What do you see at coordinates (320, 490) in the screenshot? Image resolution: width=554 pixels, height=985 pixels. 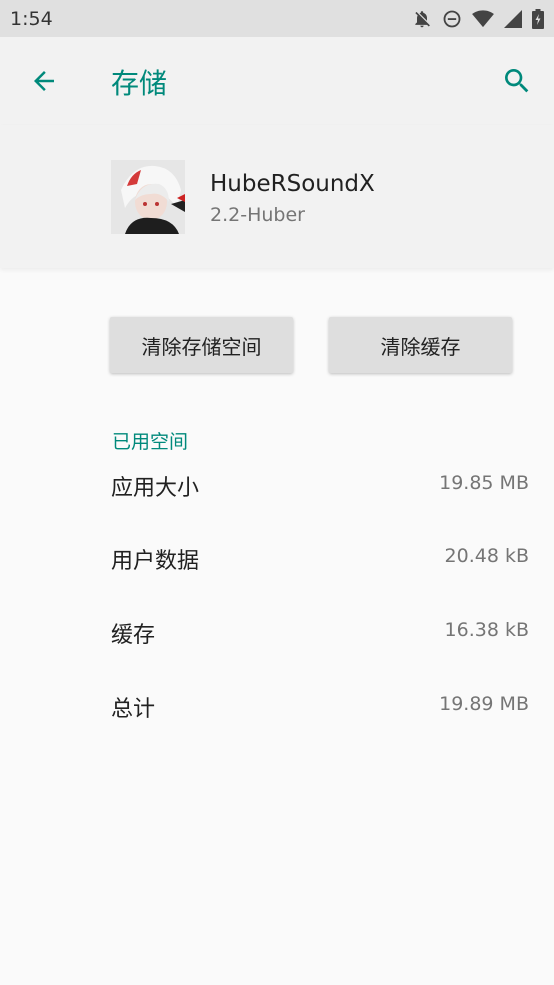 I see `storage-row-app-size: 应用大小 19.85 MB` at bounding box center [320, 490].